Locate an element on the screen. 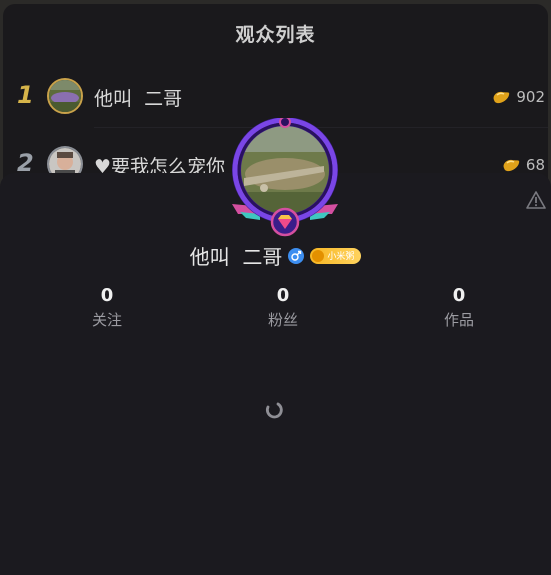 The image size is (551, 575). stat-following: 0 关注 is located at coordinates (107, 308).